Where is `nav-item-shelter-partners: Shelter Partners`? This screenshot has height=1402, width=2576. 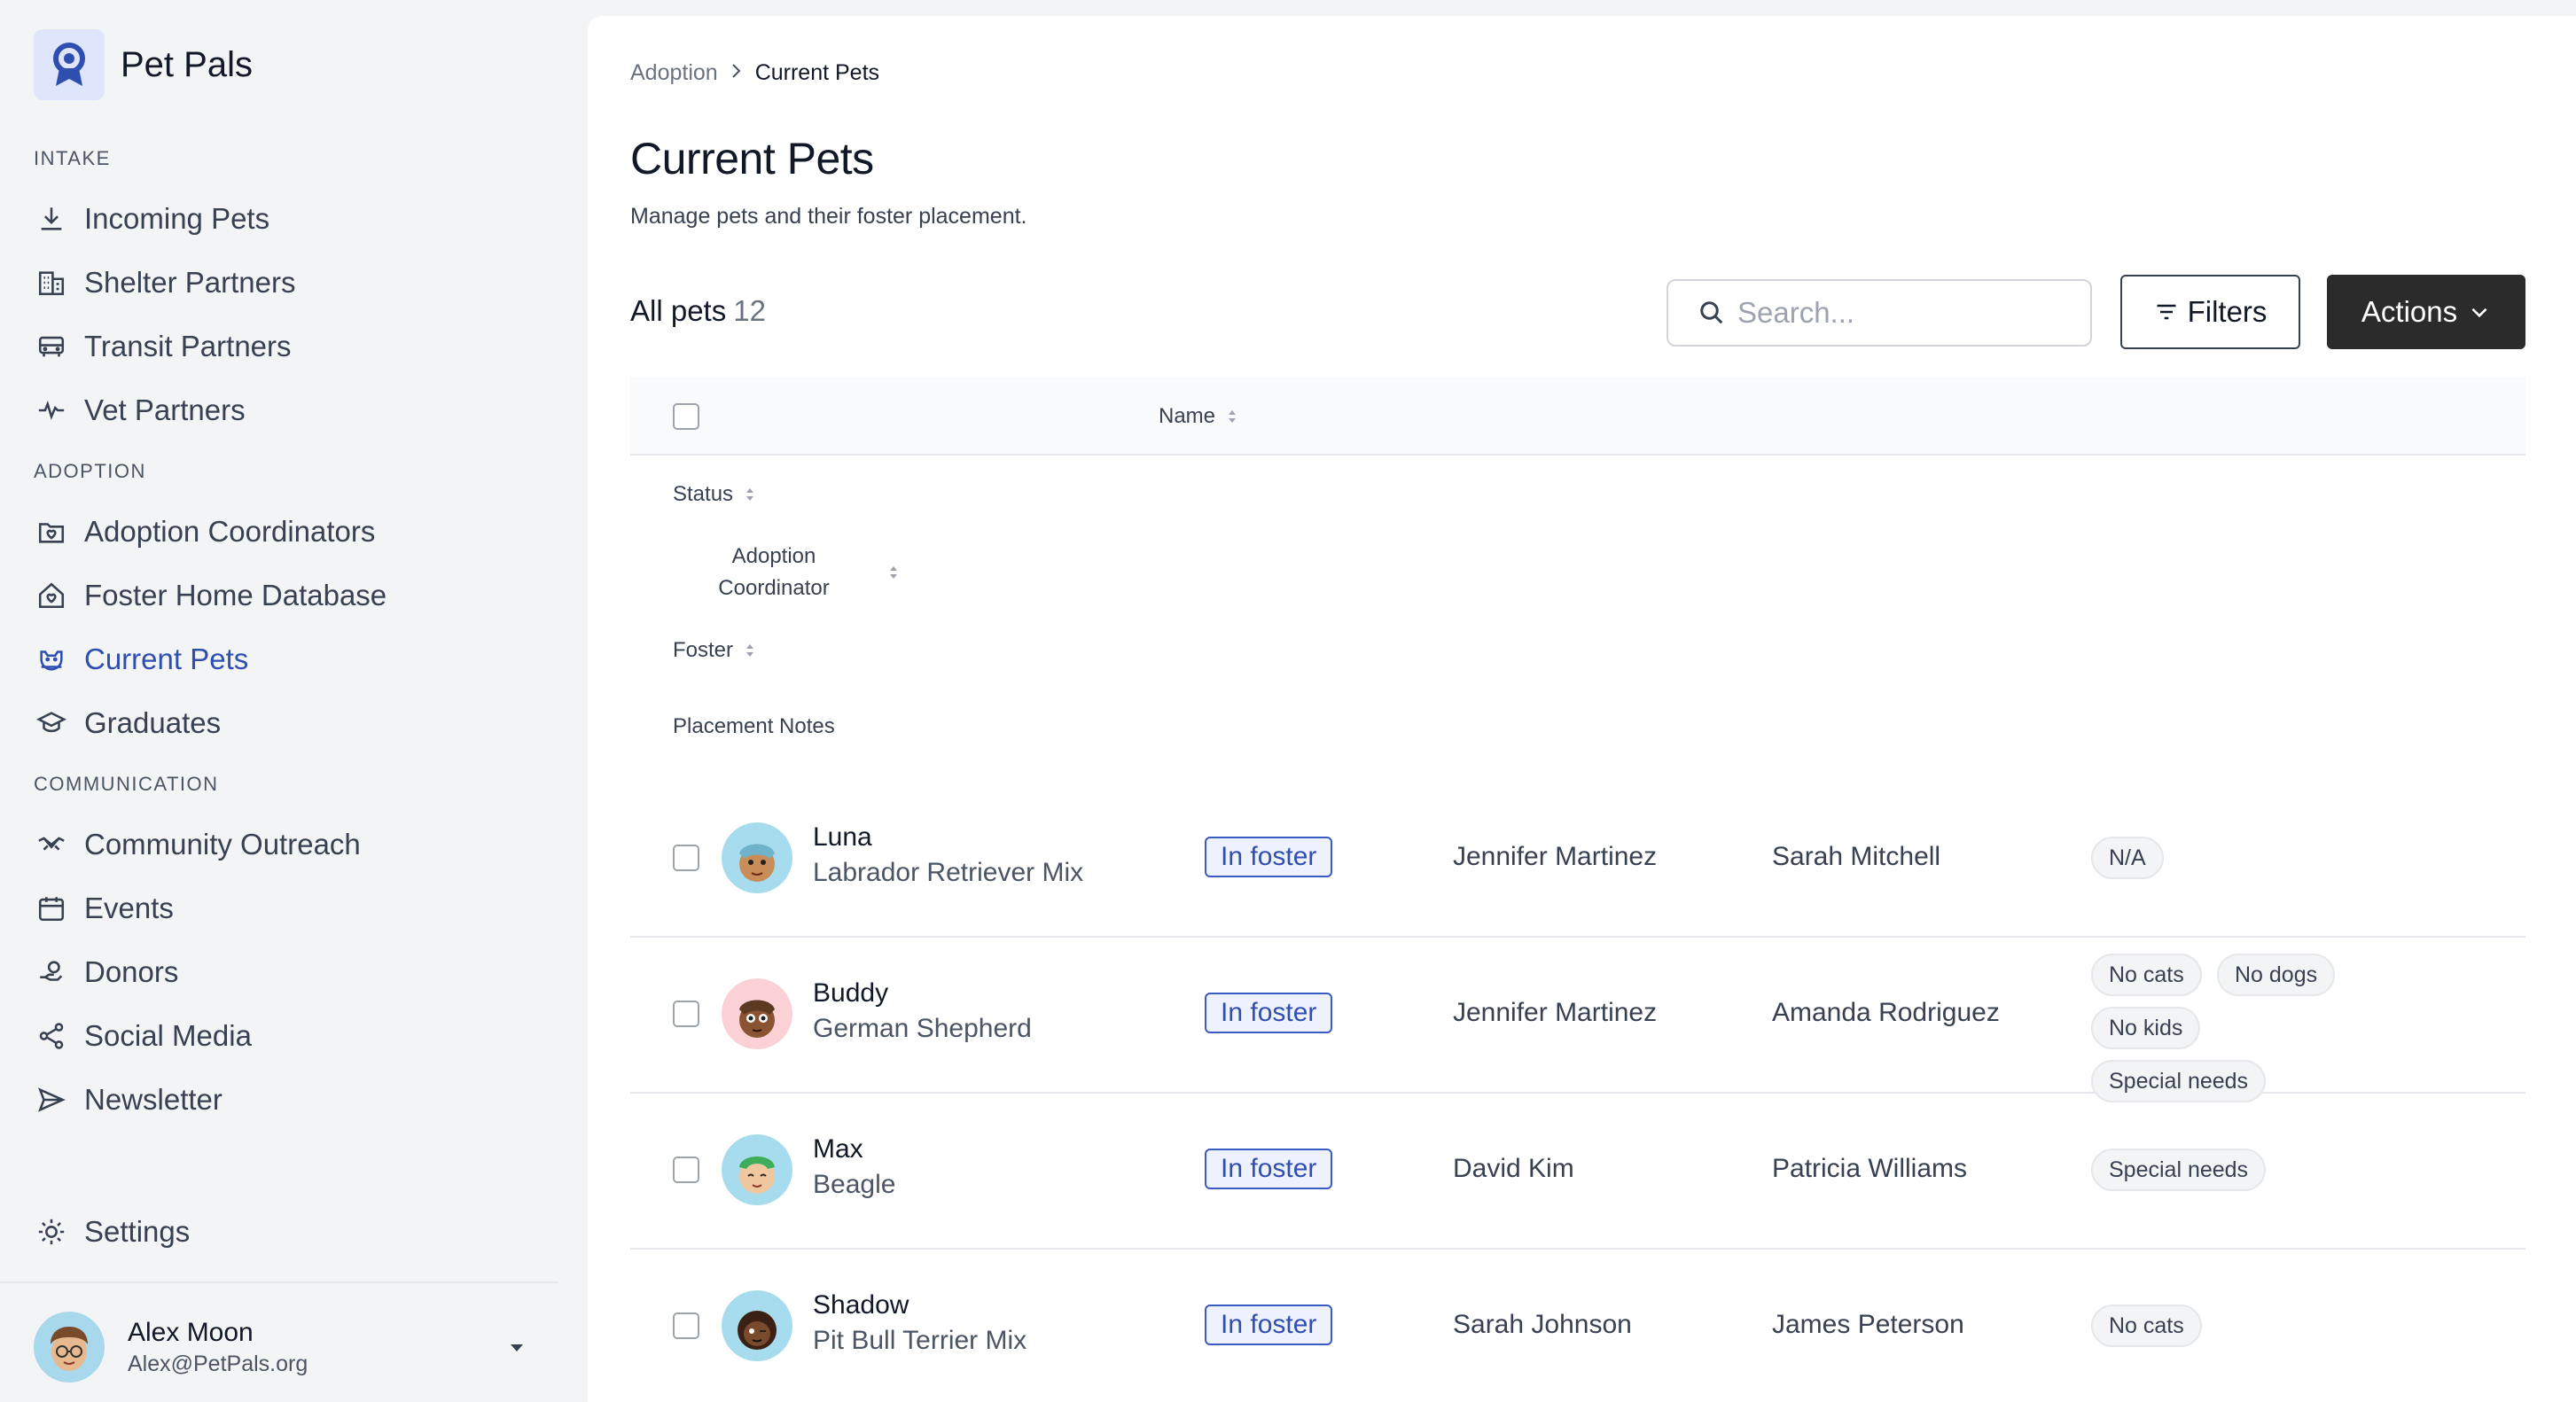
nav-item-shelter-partners: Shelter Partners is located at coordinates (164, 283).